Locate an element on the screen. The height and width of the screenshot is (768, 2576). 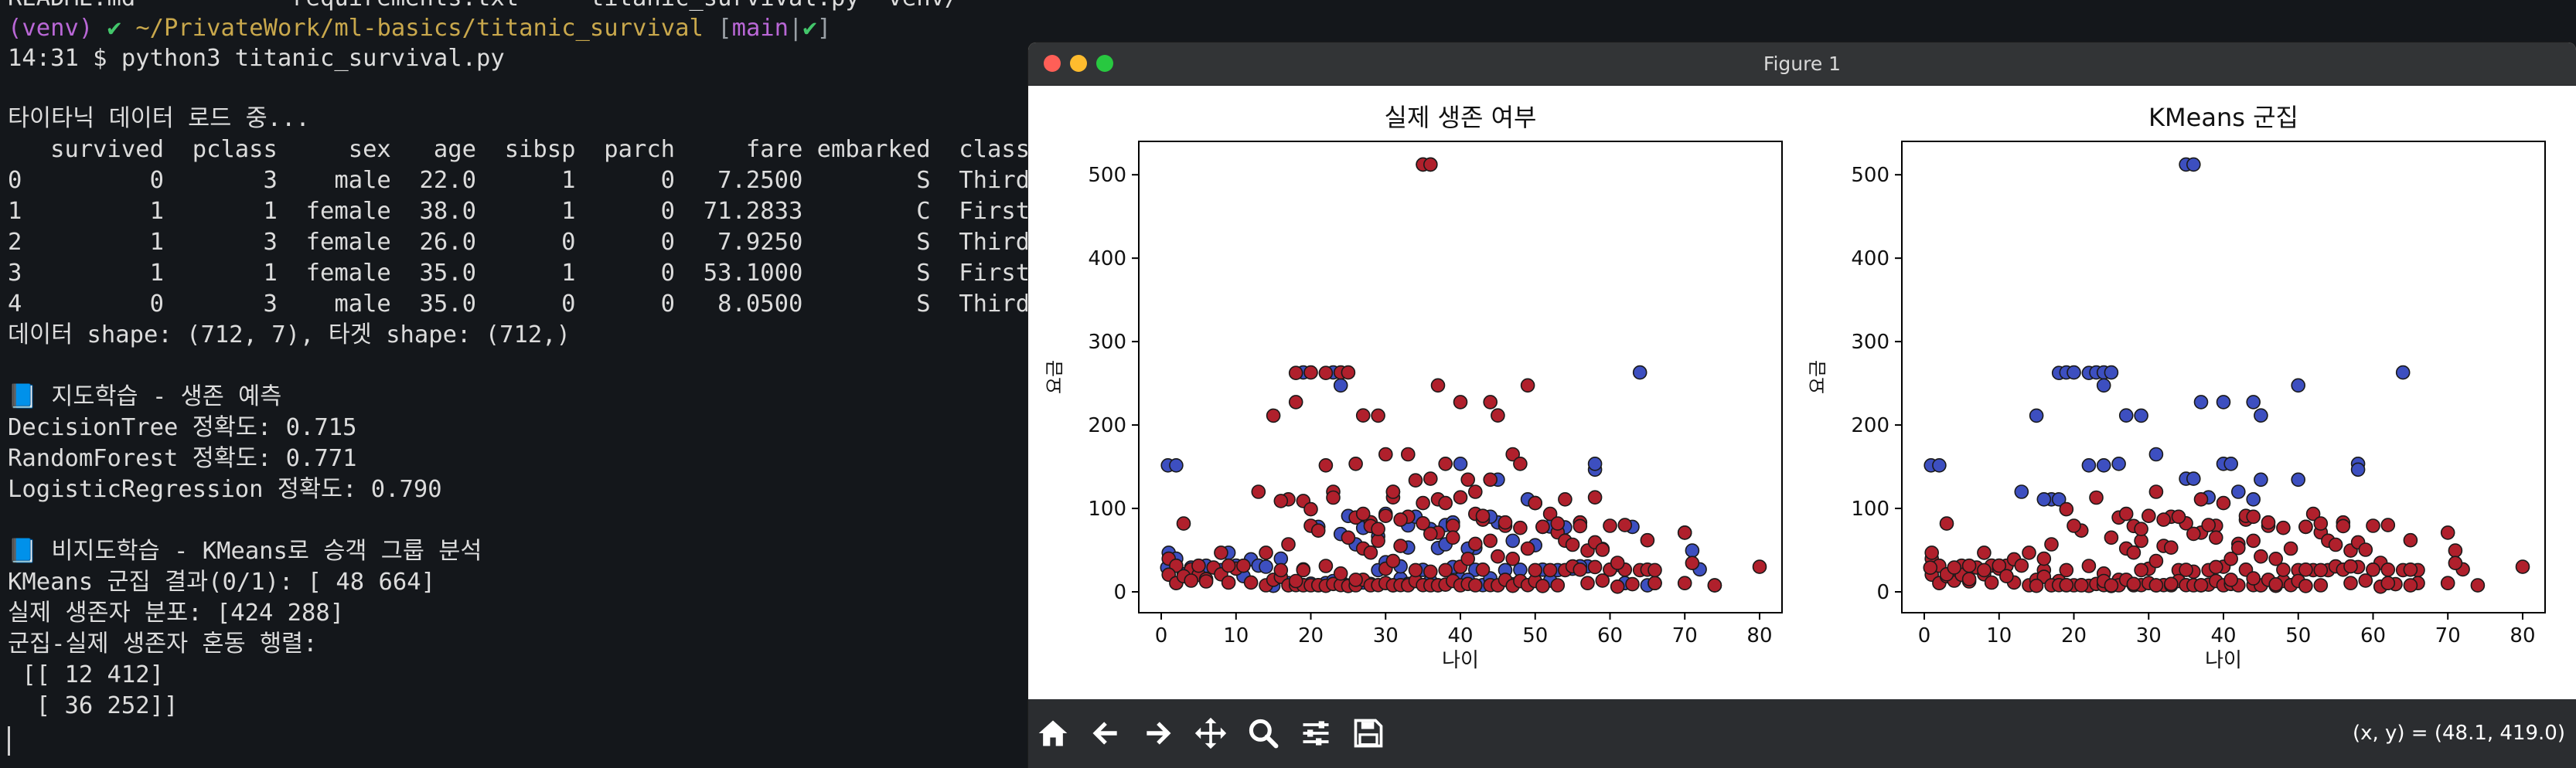
y-tick-label: 0 is located at coordinates (1882, 592).